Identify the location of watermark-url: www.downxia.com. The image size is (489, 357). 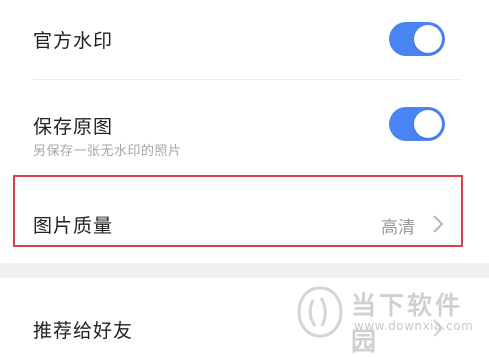
(414, 326).